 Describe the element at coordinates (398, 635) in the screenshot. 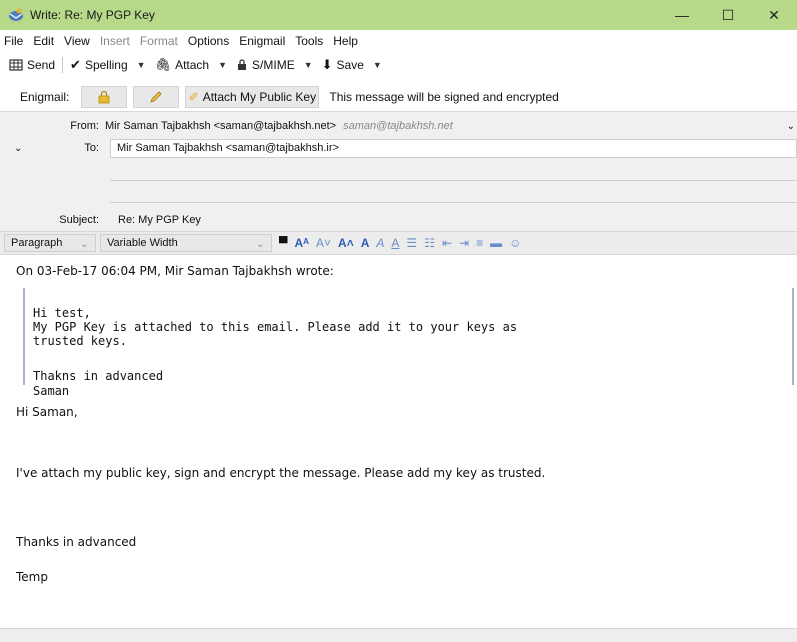

I see `status-bar` at that location.